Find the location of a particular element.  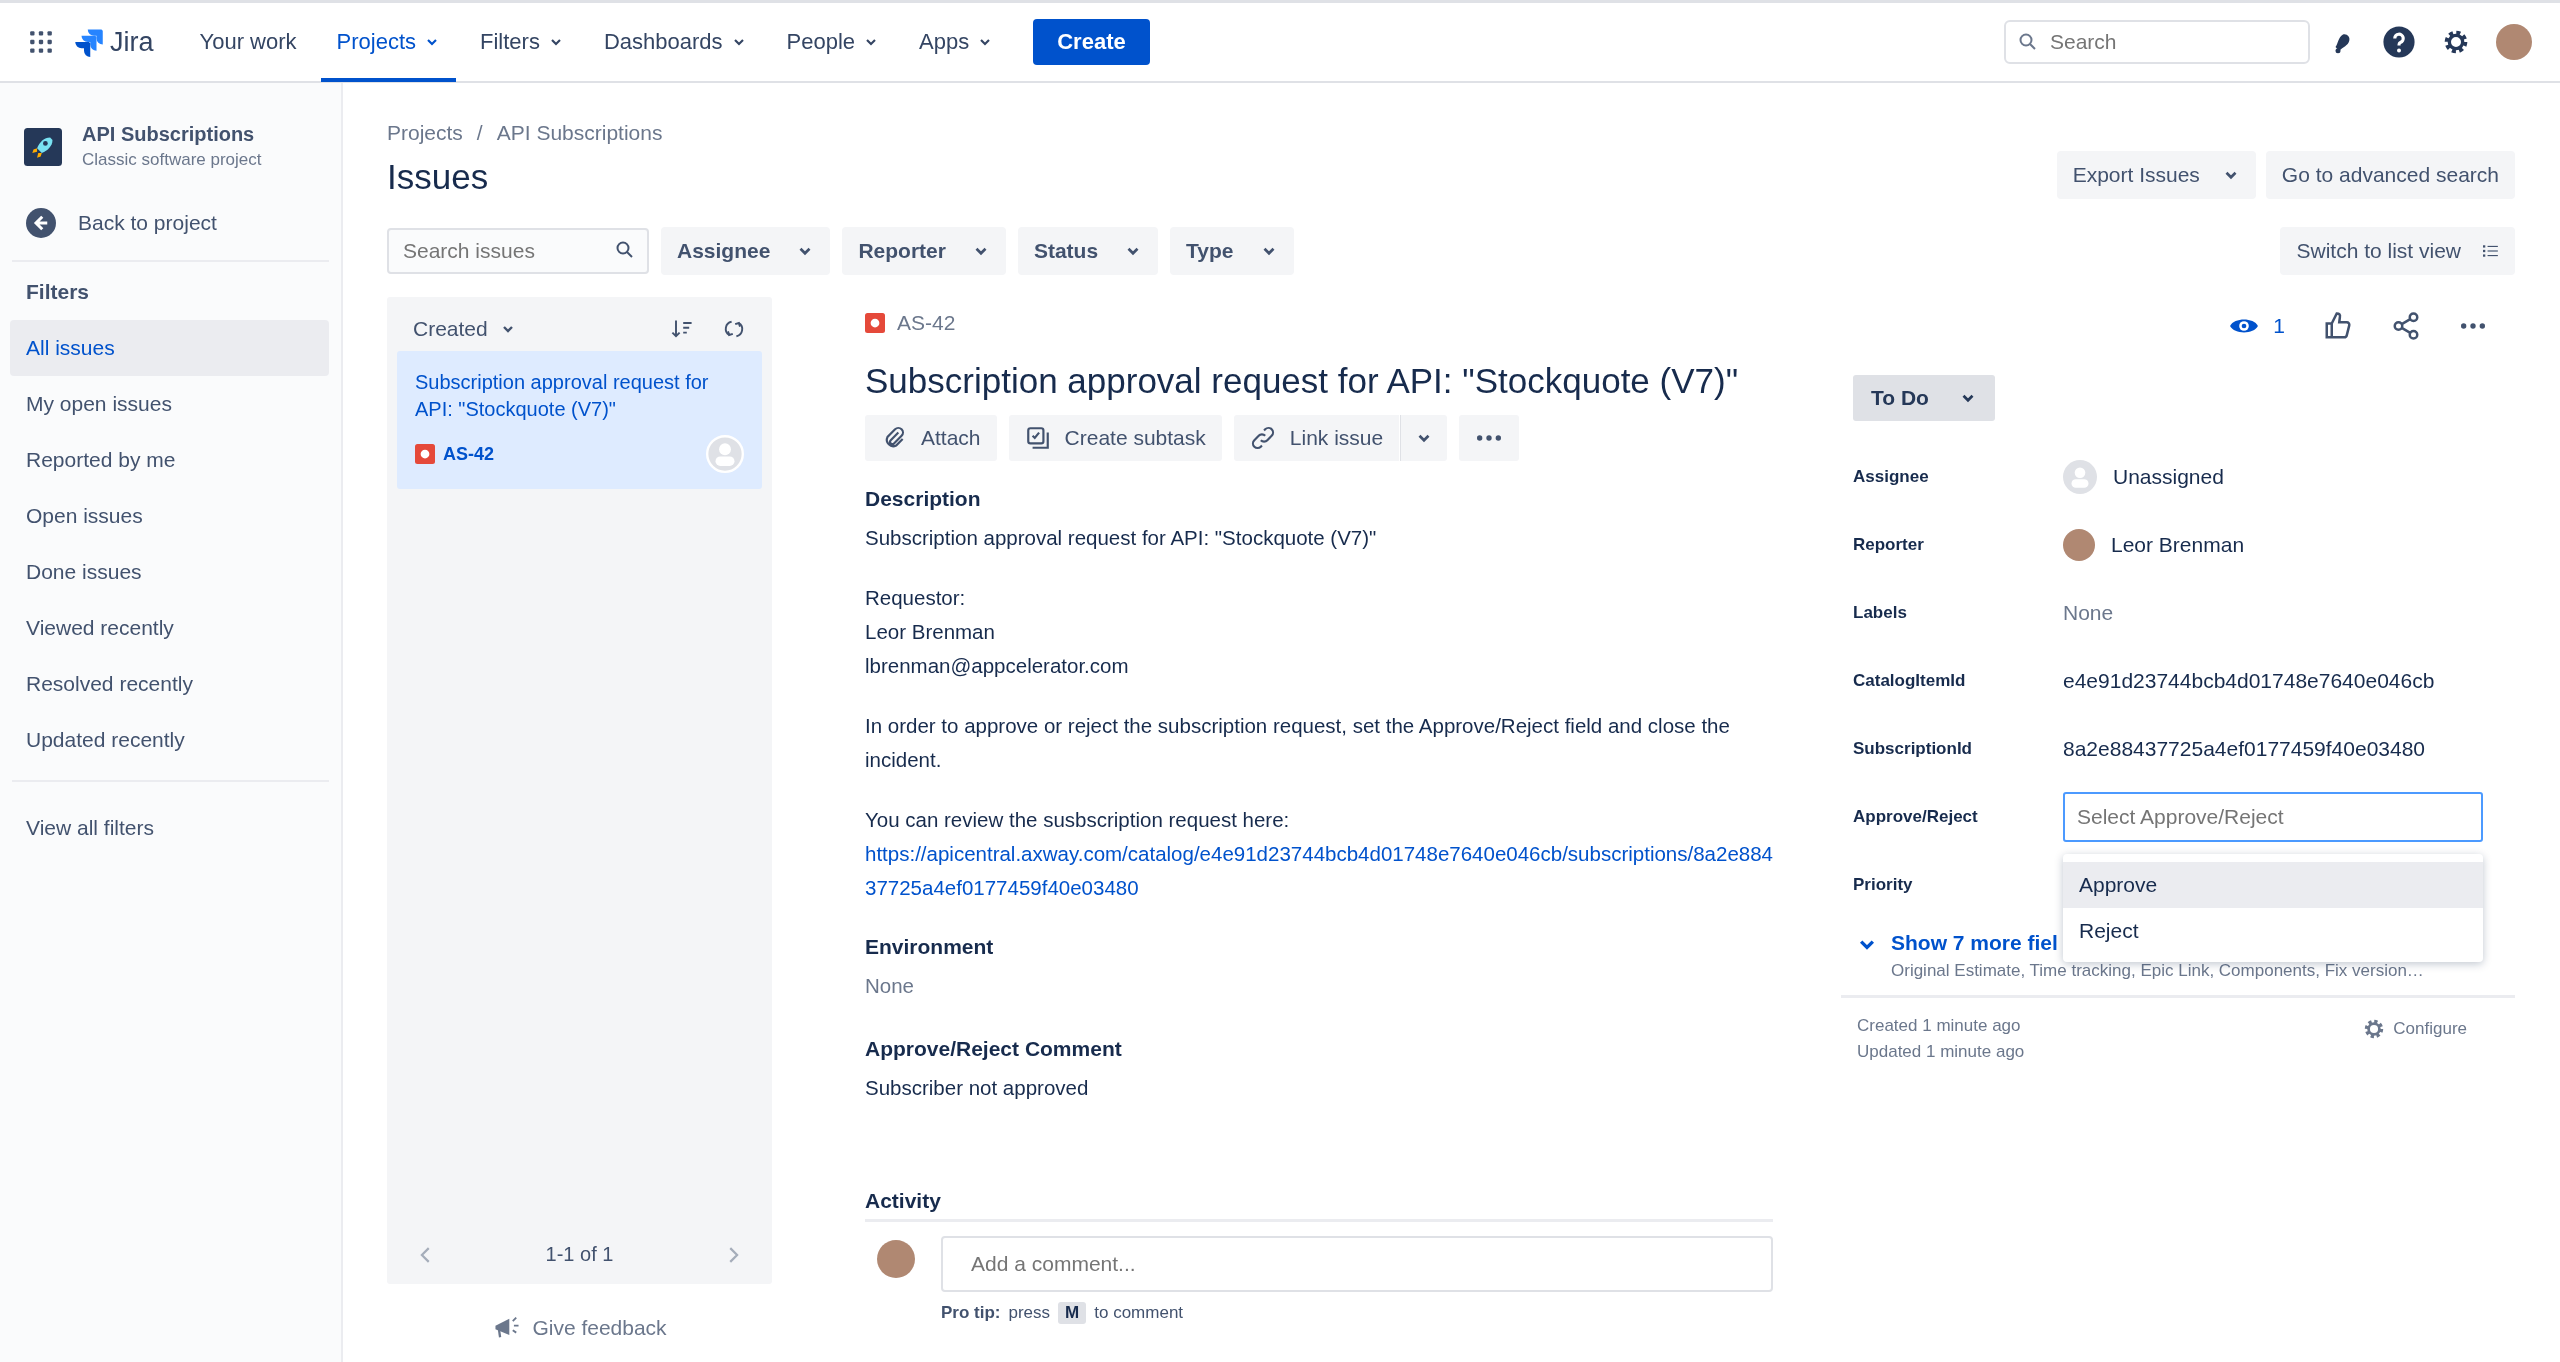

description-text: Requestor: is located at coordinates (916, 598).